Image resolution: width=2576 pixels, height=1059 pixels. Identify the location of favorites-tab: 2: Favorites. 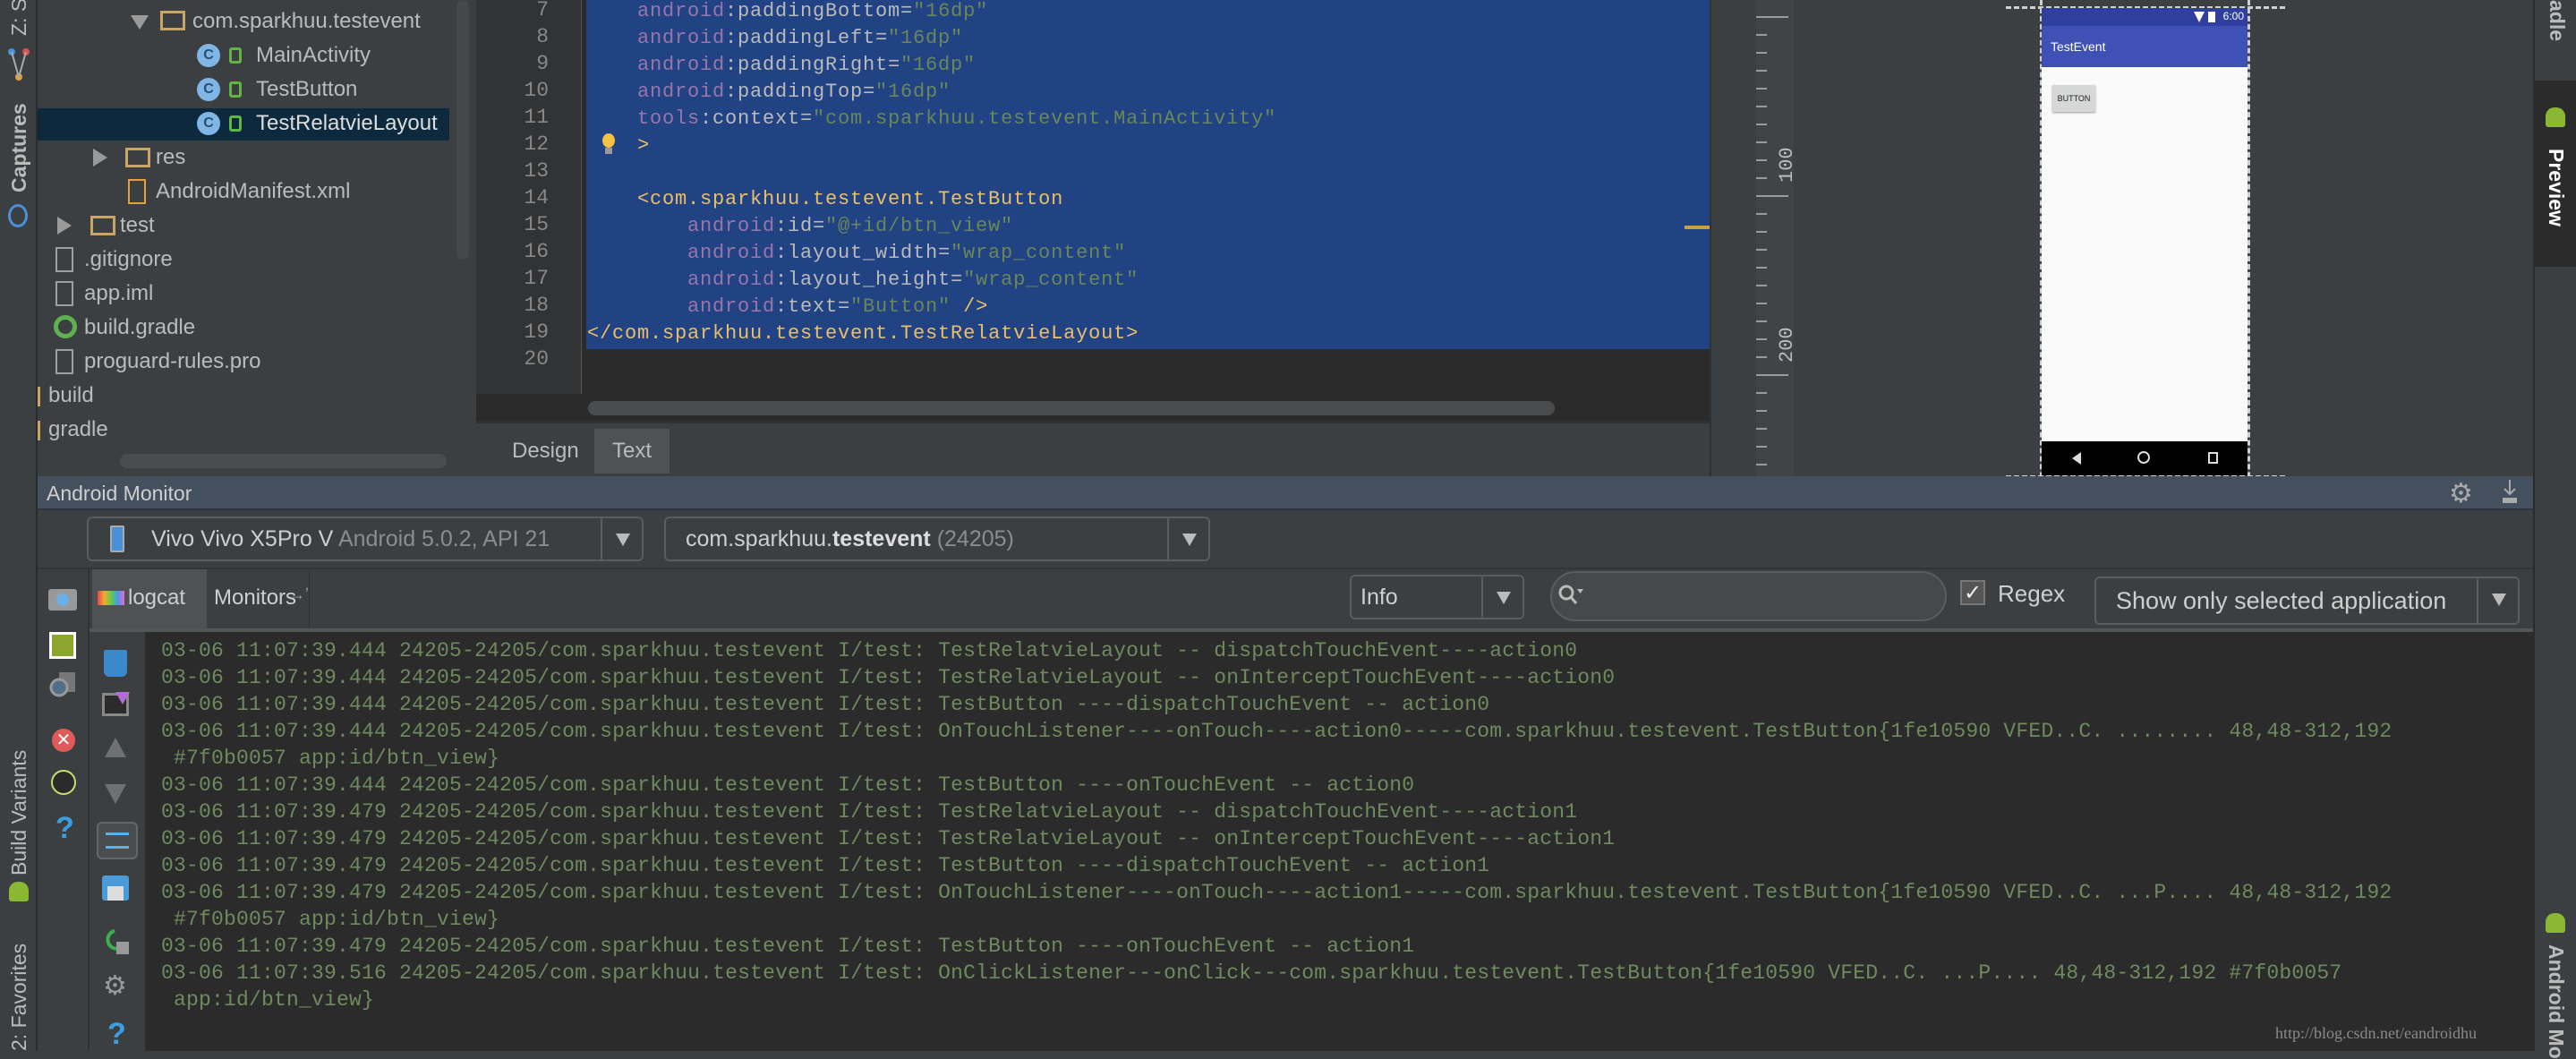
(19, 997).